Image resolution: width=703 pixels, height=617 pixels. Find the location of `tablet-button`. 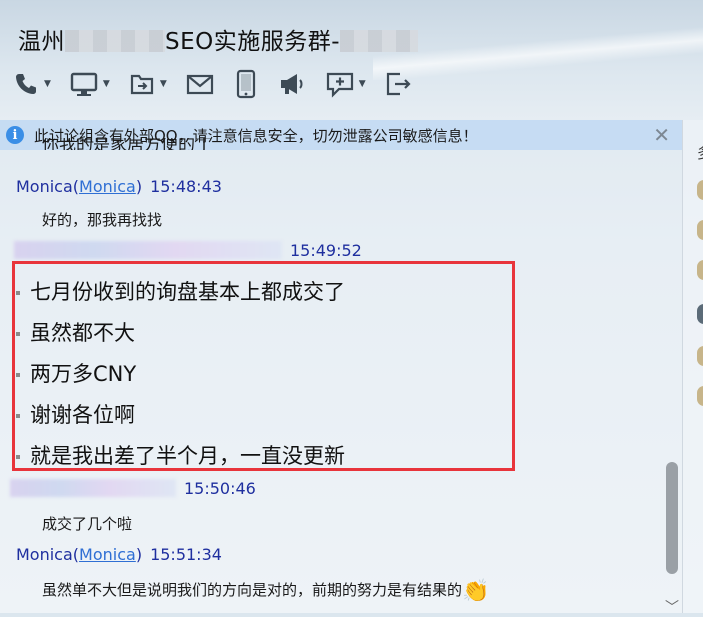

tablet-button is located at coordinates (246, 84).